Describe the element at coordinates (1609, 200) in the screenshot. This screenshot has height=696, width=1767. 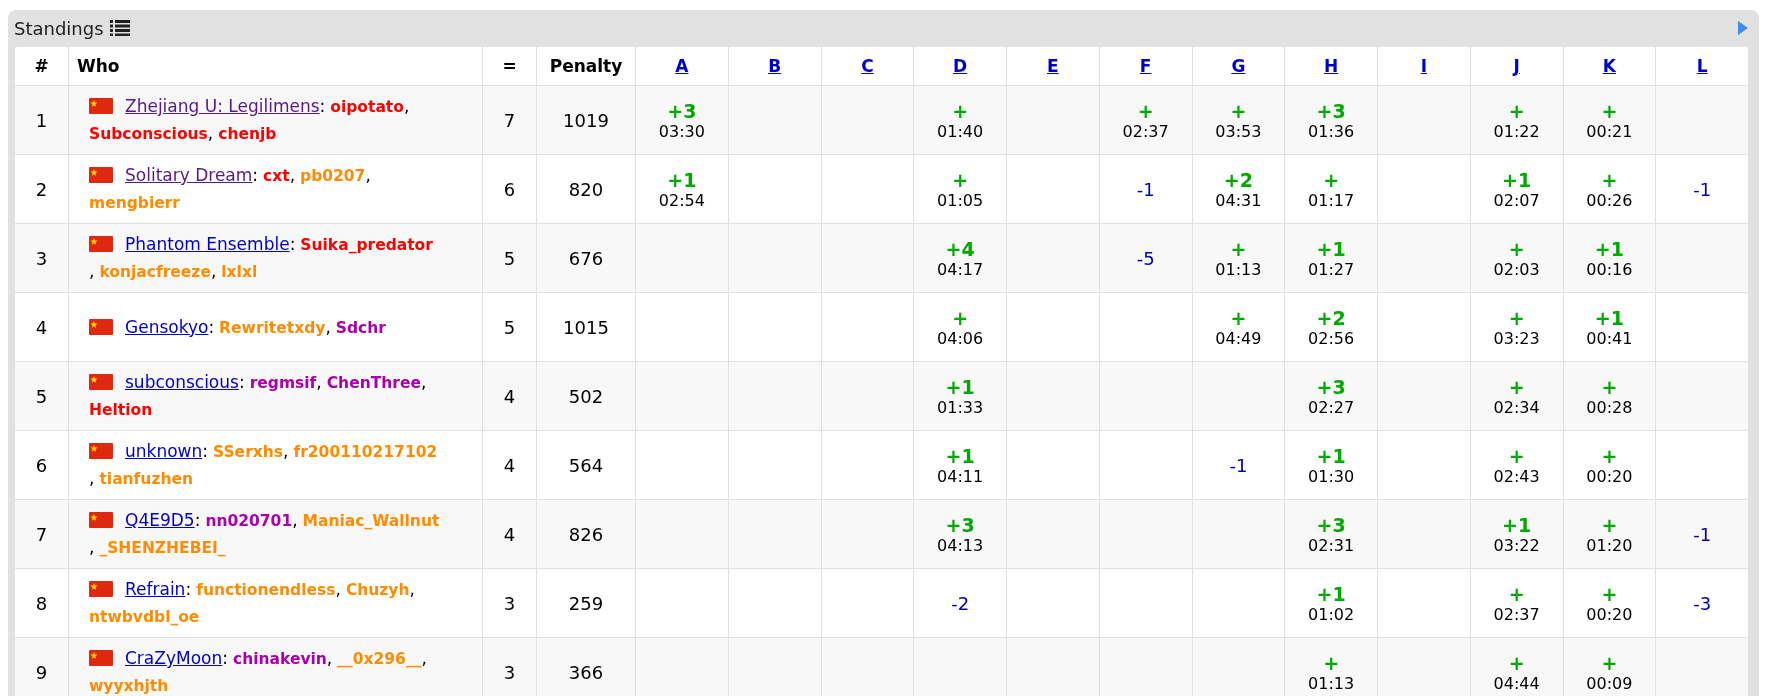
I see `submission-time: 00:26` at that location.